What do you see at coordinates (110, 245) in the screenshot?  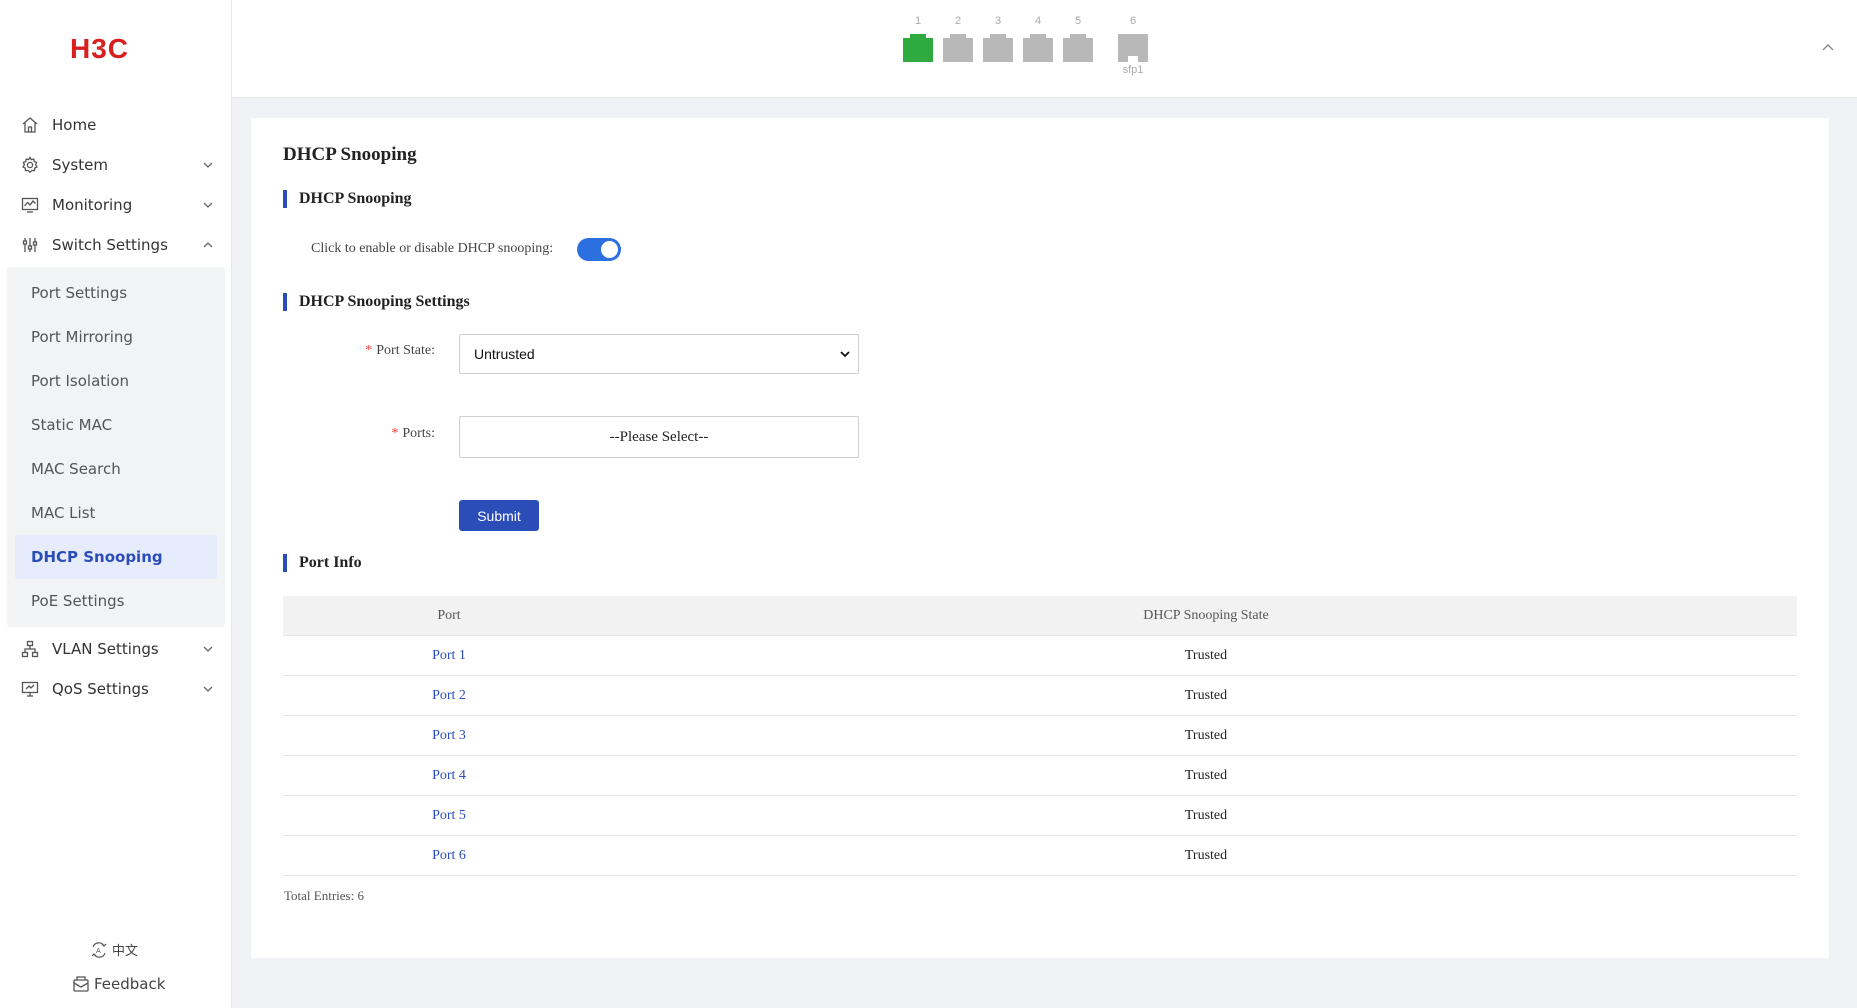 I see `sidebar-item-label: Switch Settings` at bounding box center [110, 245].